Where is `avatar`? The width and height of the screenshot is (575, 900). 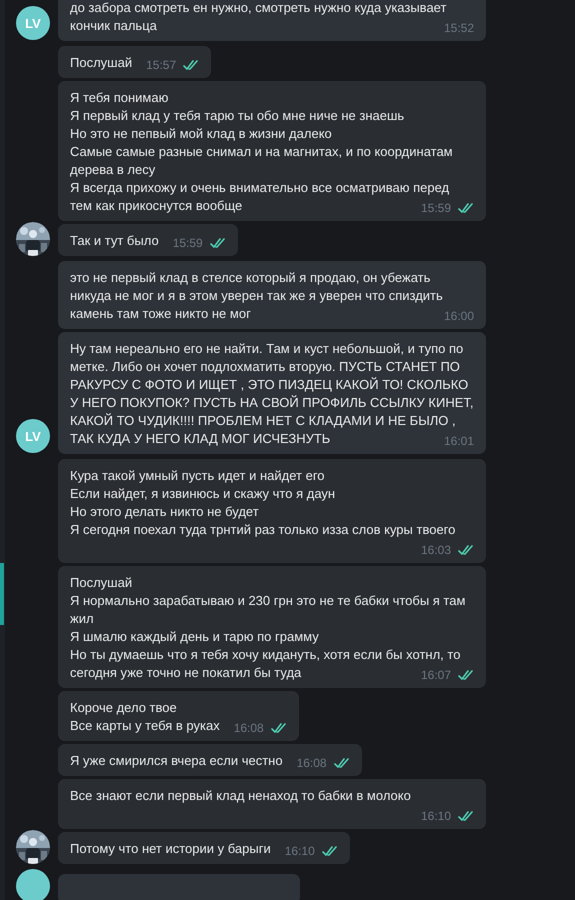 avatar is located at coordinates (33, 884).